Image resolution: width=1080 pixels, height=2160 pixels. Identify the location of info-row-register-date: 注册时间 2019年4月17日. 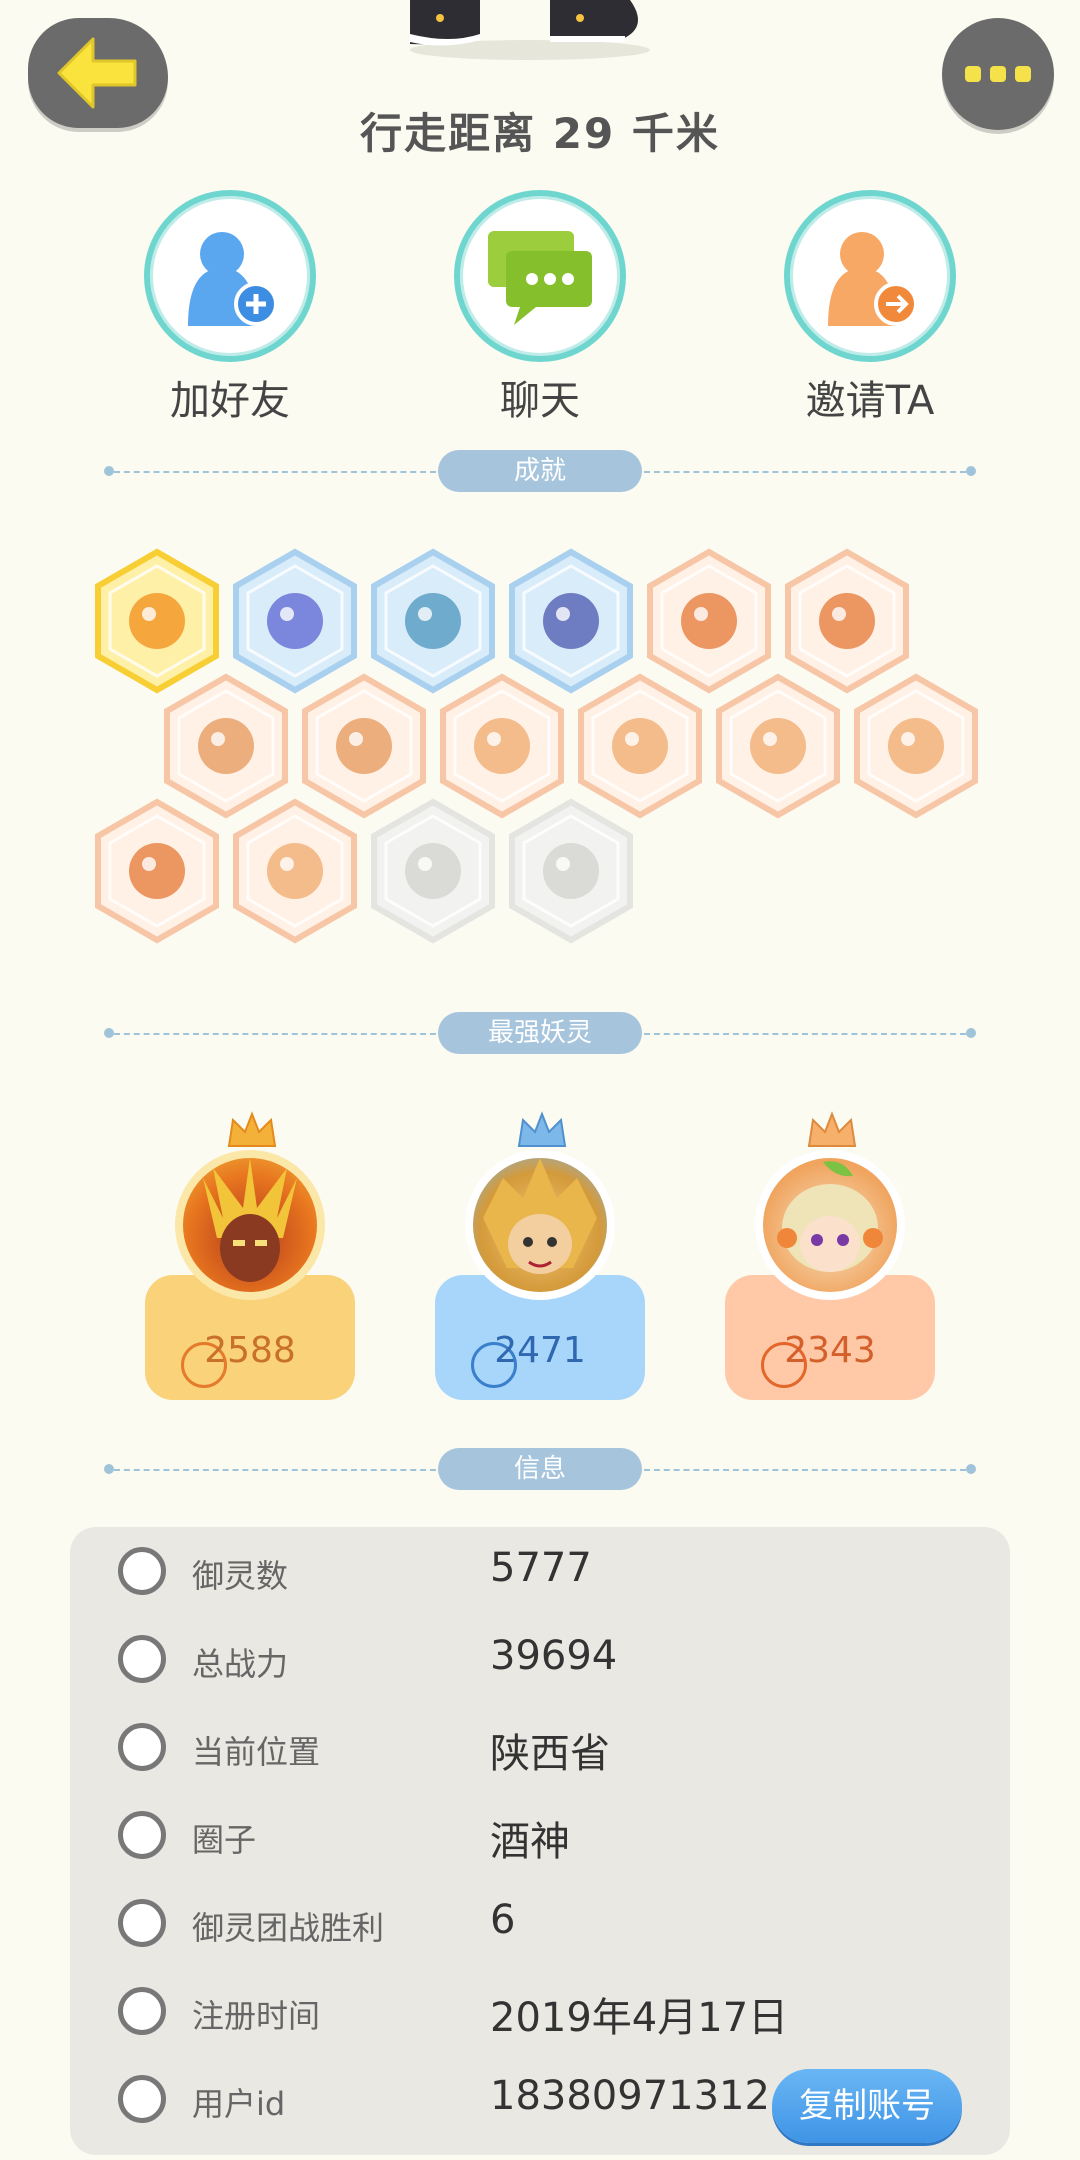
(540, 2013).